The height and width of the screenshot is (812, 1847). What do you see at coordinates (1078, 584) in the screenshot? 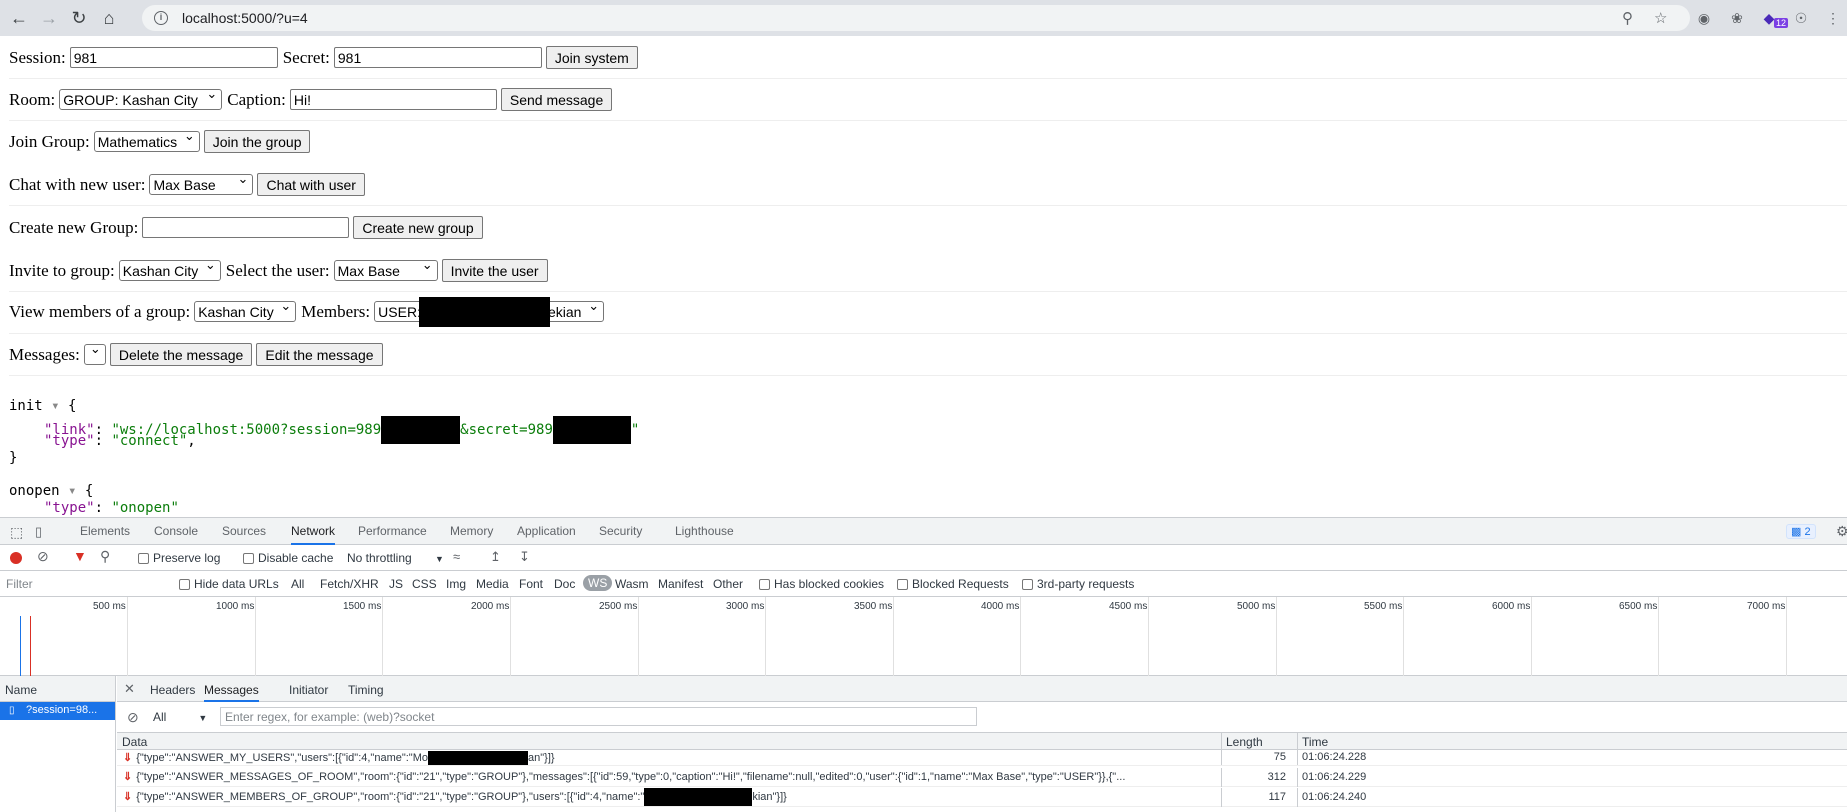
I see `third-party-checkbox: 3rd-party requests` at bounding box center [1078, 584].